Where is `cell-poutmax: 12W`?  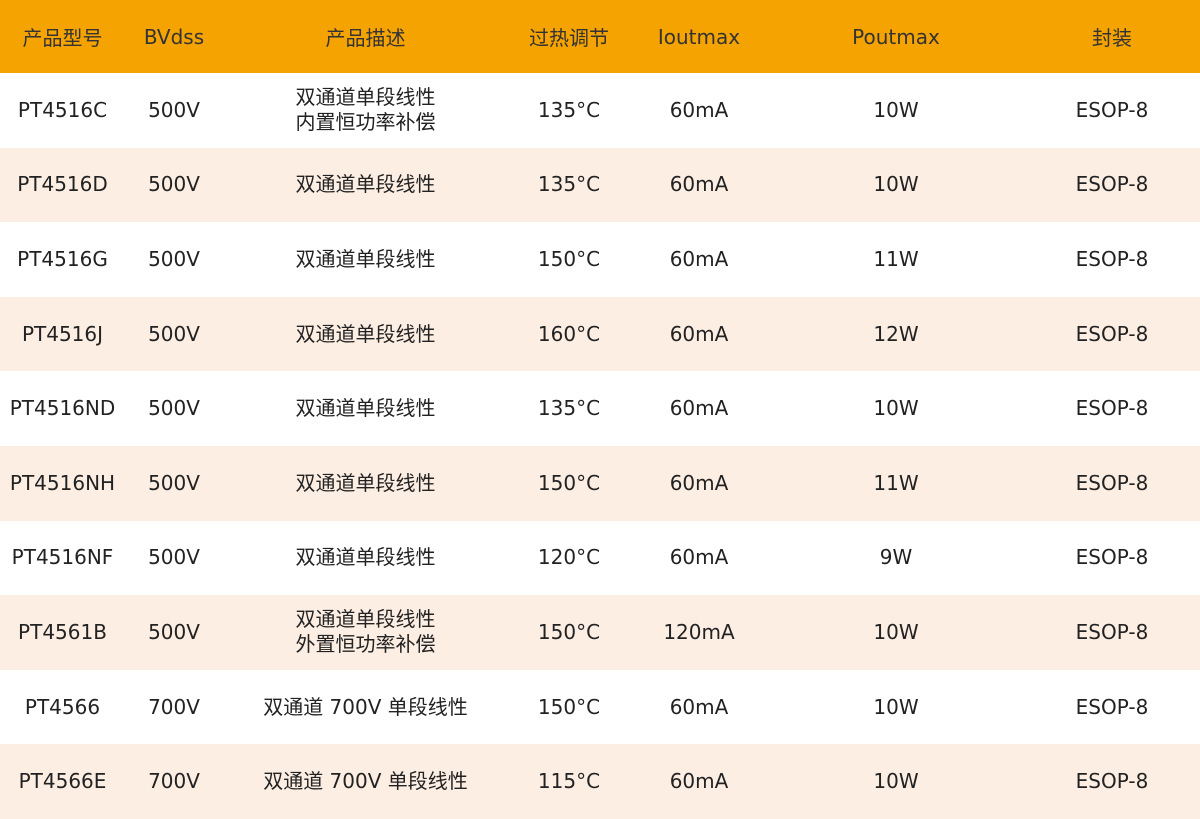 cell-poutmax: 12W is located at coordinates (896, 333).